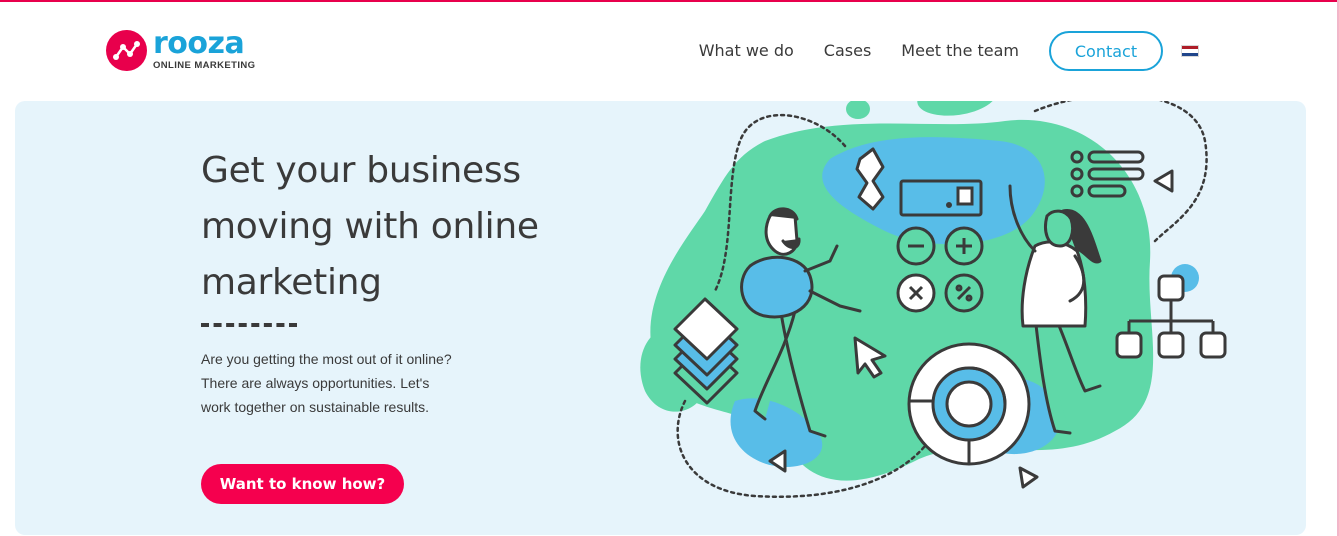 The image size is (1339, 536). I want to click on want-to-know-how-button: Want to know how?, so click(302, 484).